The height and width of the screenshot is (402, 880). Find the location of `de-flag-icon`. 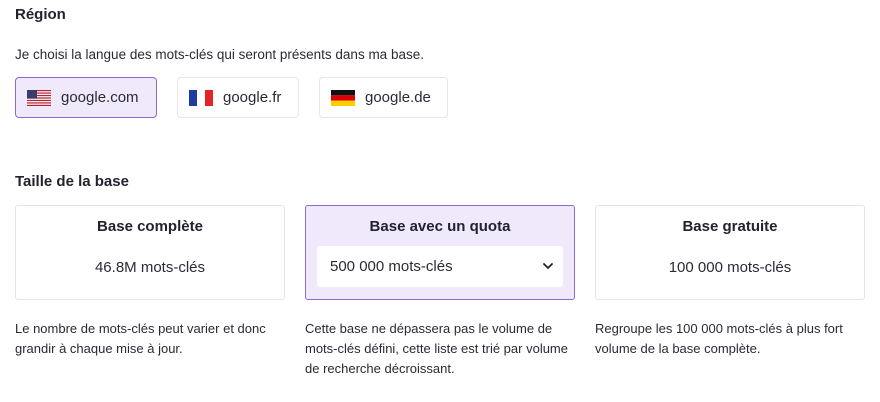

de-flag-icon is located at coordinates (343, 97).